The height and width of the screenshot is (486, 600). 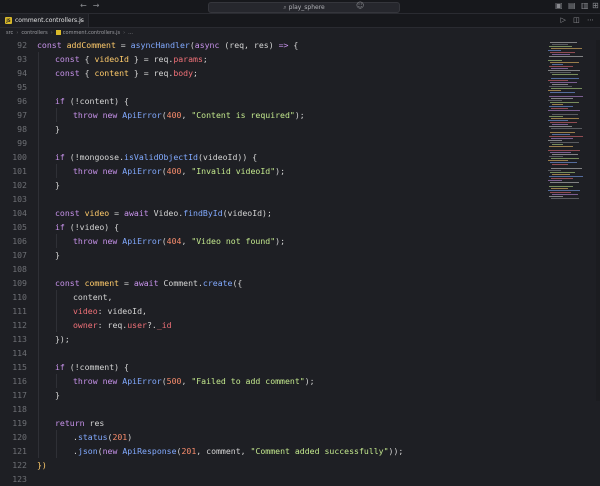 I want to click on code-line: 114, so click(x=272, y=353).